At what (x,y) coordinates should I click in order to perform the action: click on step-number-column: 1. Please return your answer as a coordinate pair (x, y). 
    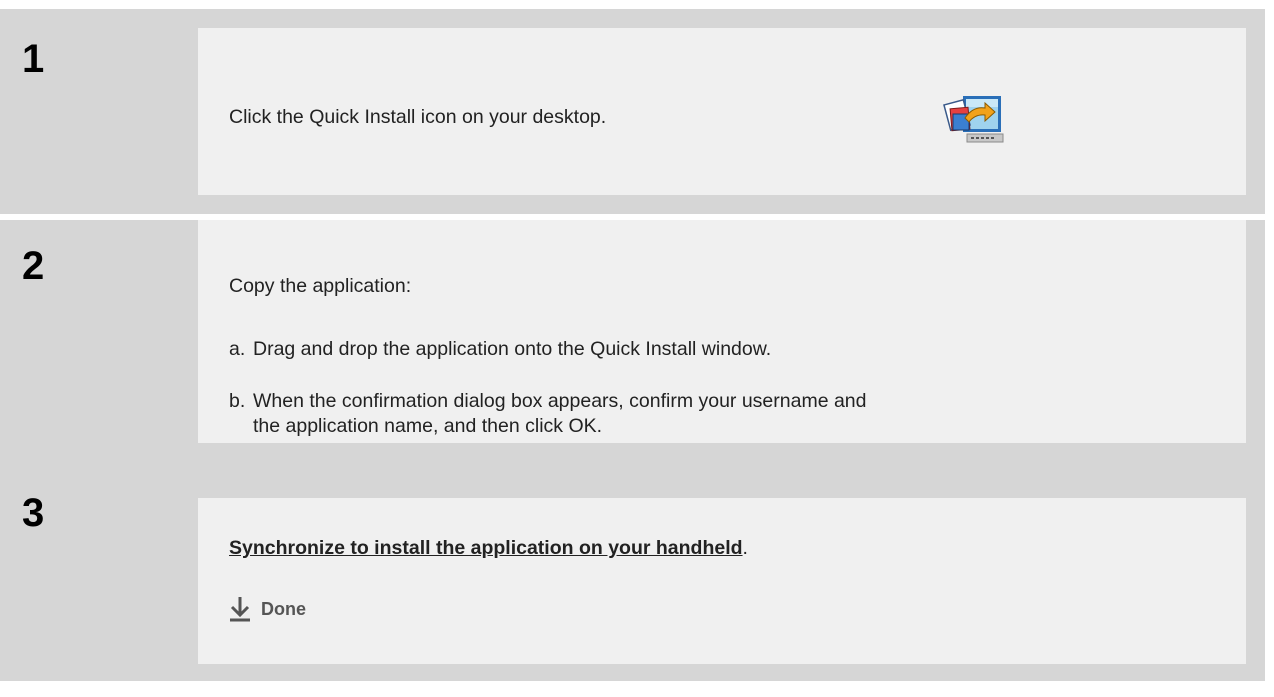
    Looking at the image, I should click on (99, 111).